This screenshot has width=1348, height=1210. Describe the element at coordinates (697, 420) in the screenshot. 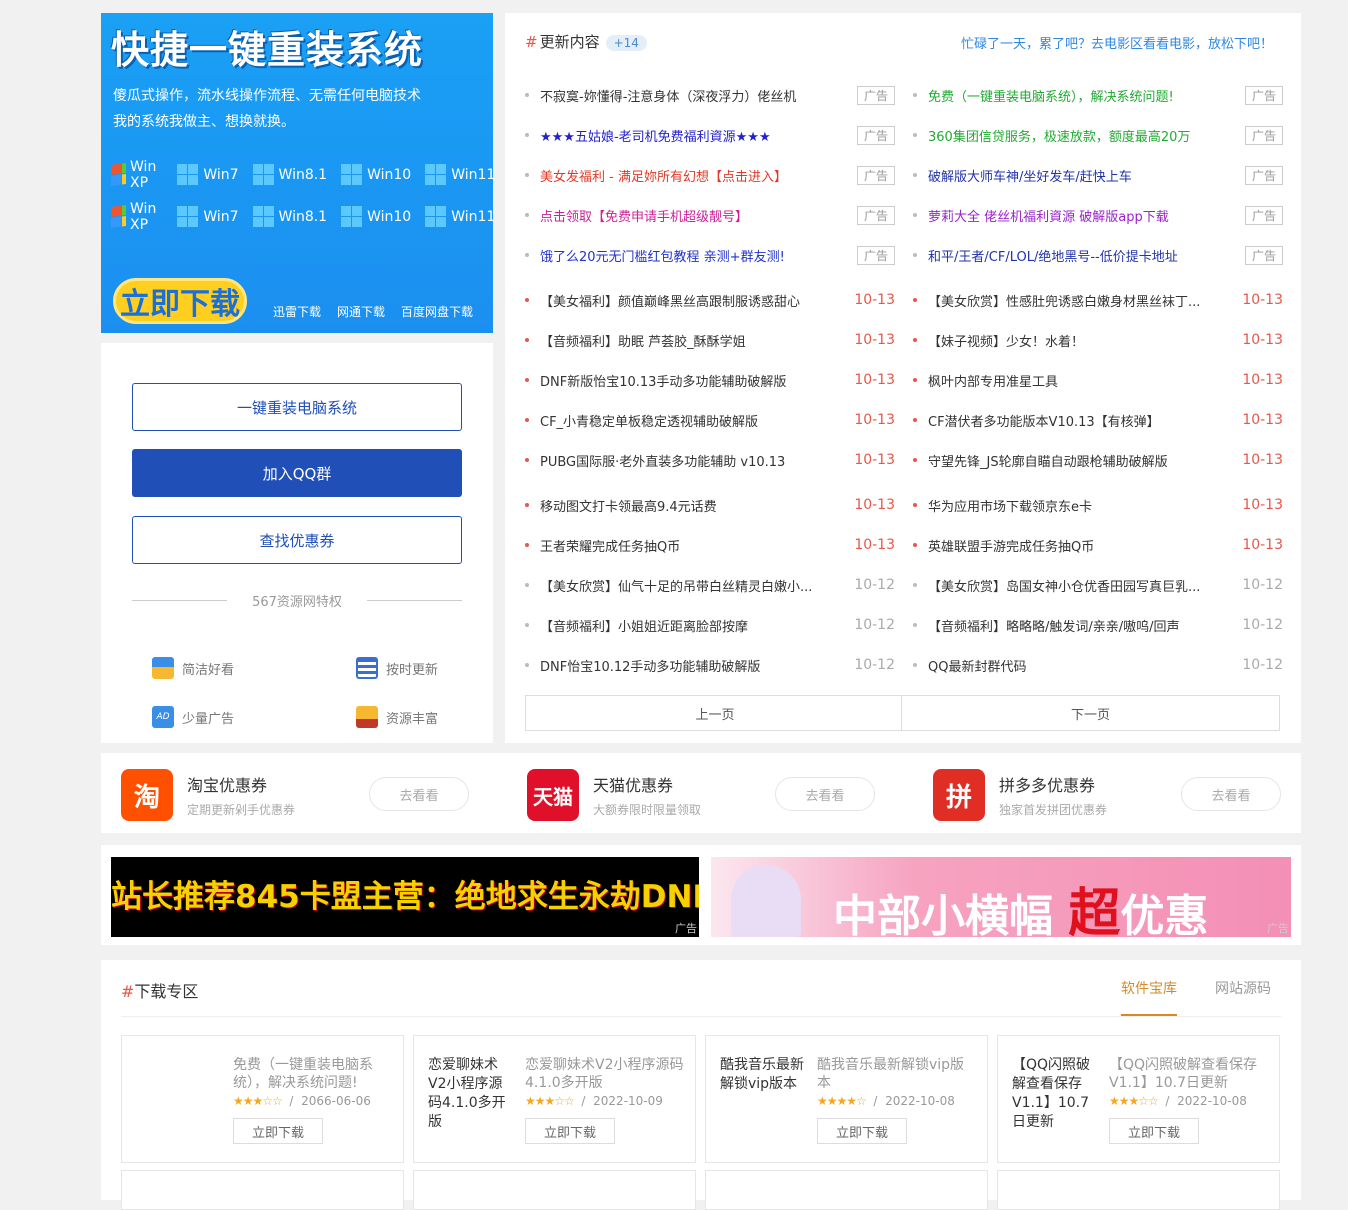

I see `news-title-link: CF_小青稳定单板稳定透视辅助破解版` at that location.